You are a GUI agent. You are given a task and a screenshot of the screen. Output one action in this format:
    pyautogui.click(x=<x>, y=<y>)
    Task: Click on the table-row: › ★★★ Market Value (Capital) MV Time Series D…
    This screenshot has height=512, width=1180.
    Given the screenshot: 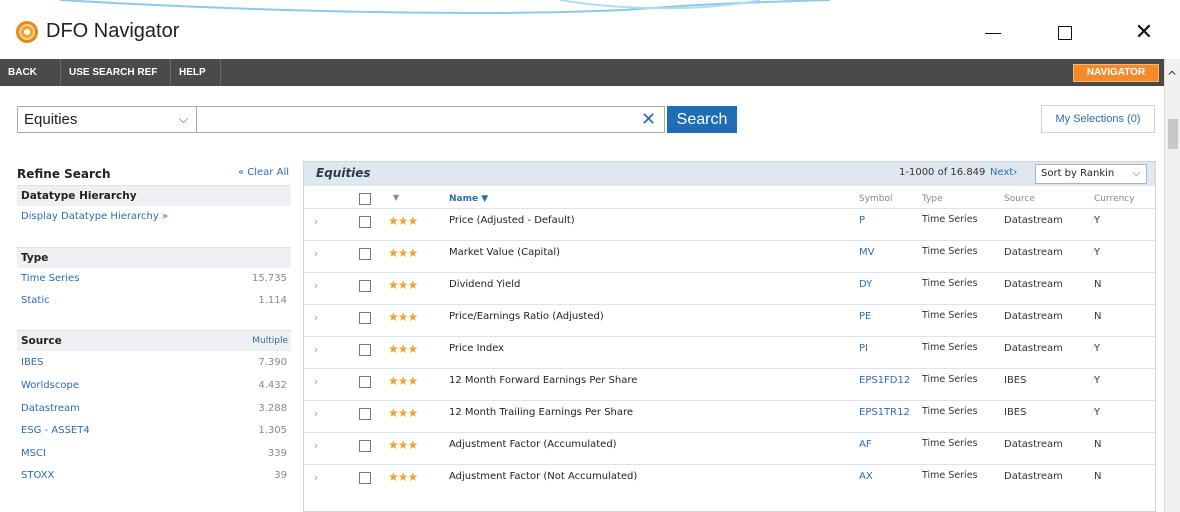 What is the action you would take?
    pyautogui.click(x=729, y=255)
    